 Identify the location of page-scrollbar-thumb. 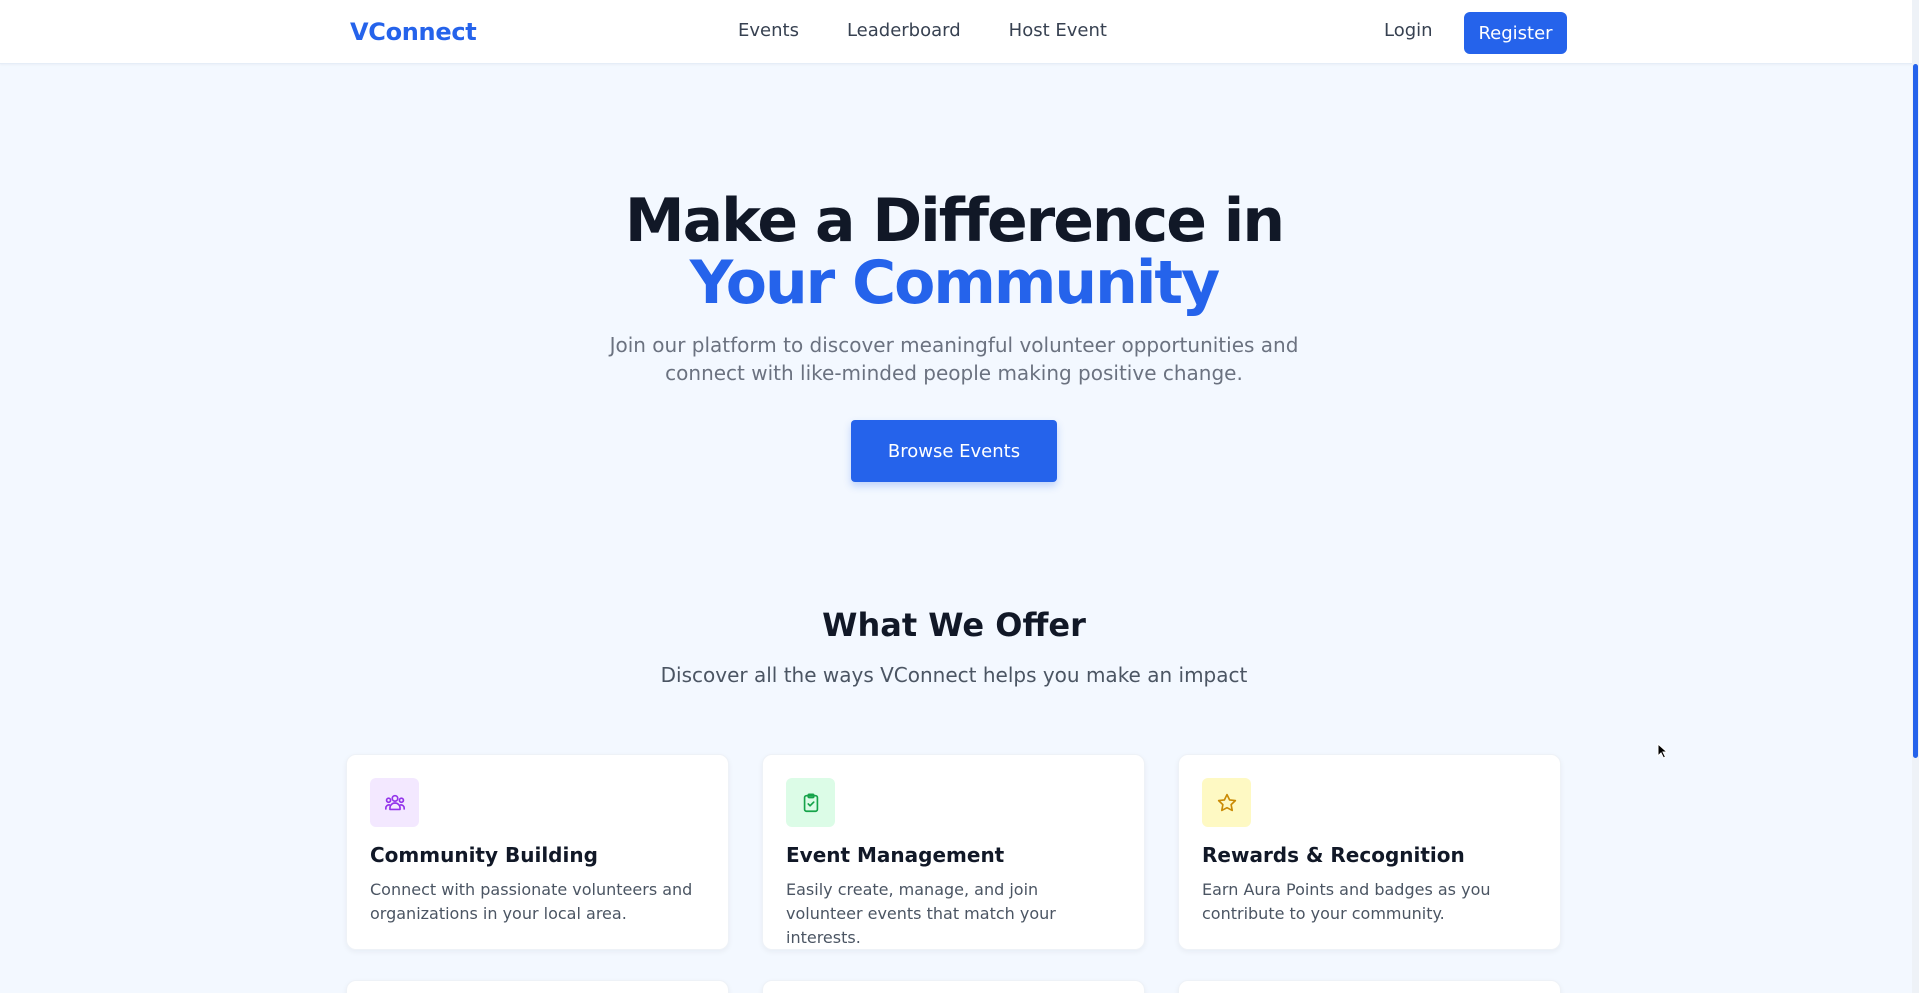
(1915, 411).